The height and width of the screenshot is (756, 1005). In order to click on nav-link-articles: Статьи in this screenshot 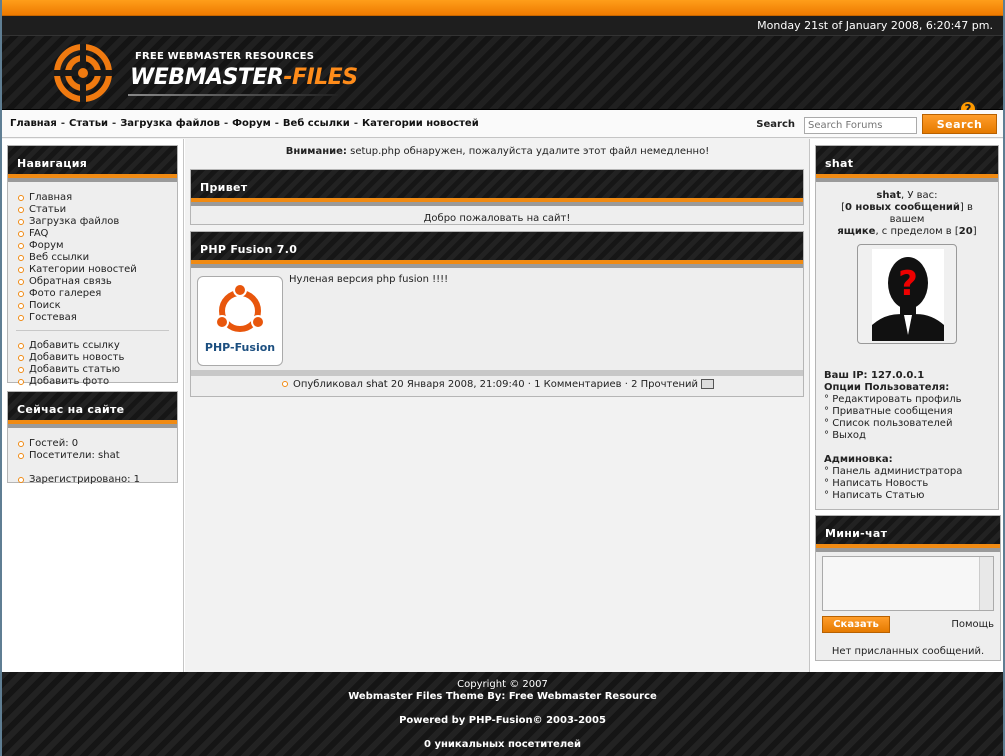, I will do `click(88, 123)`.